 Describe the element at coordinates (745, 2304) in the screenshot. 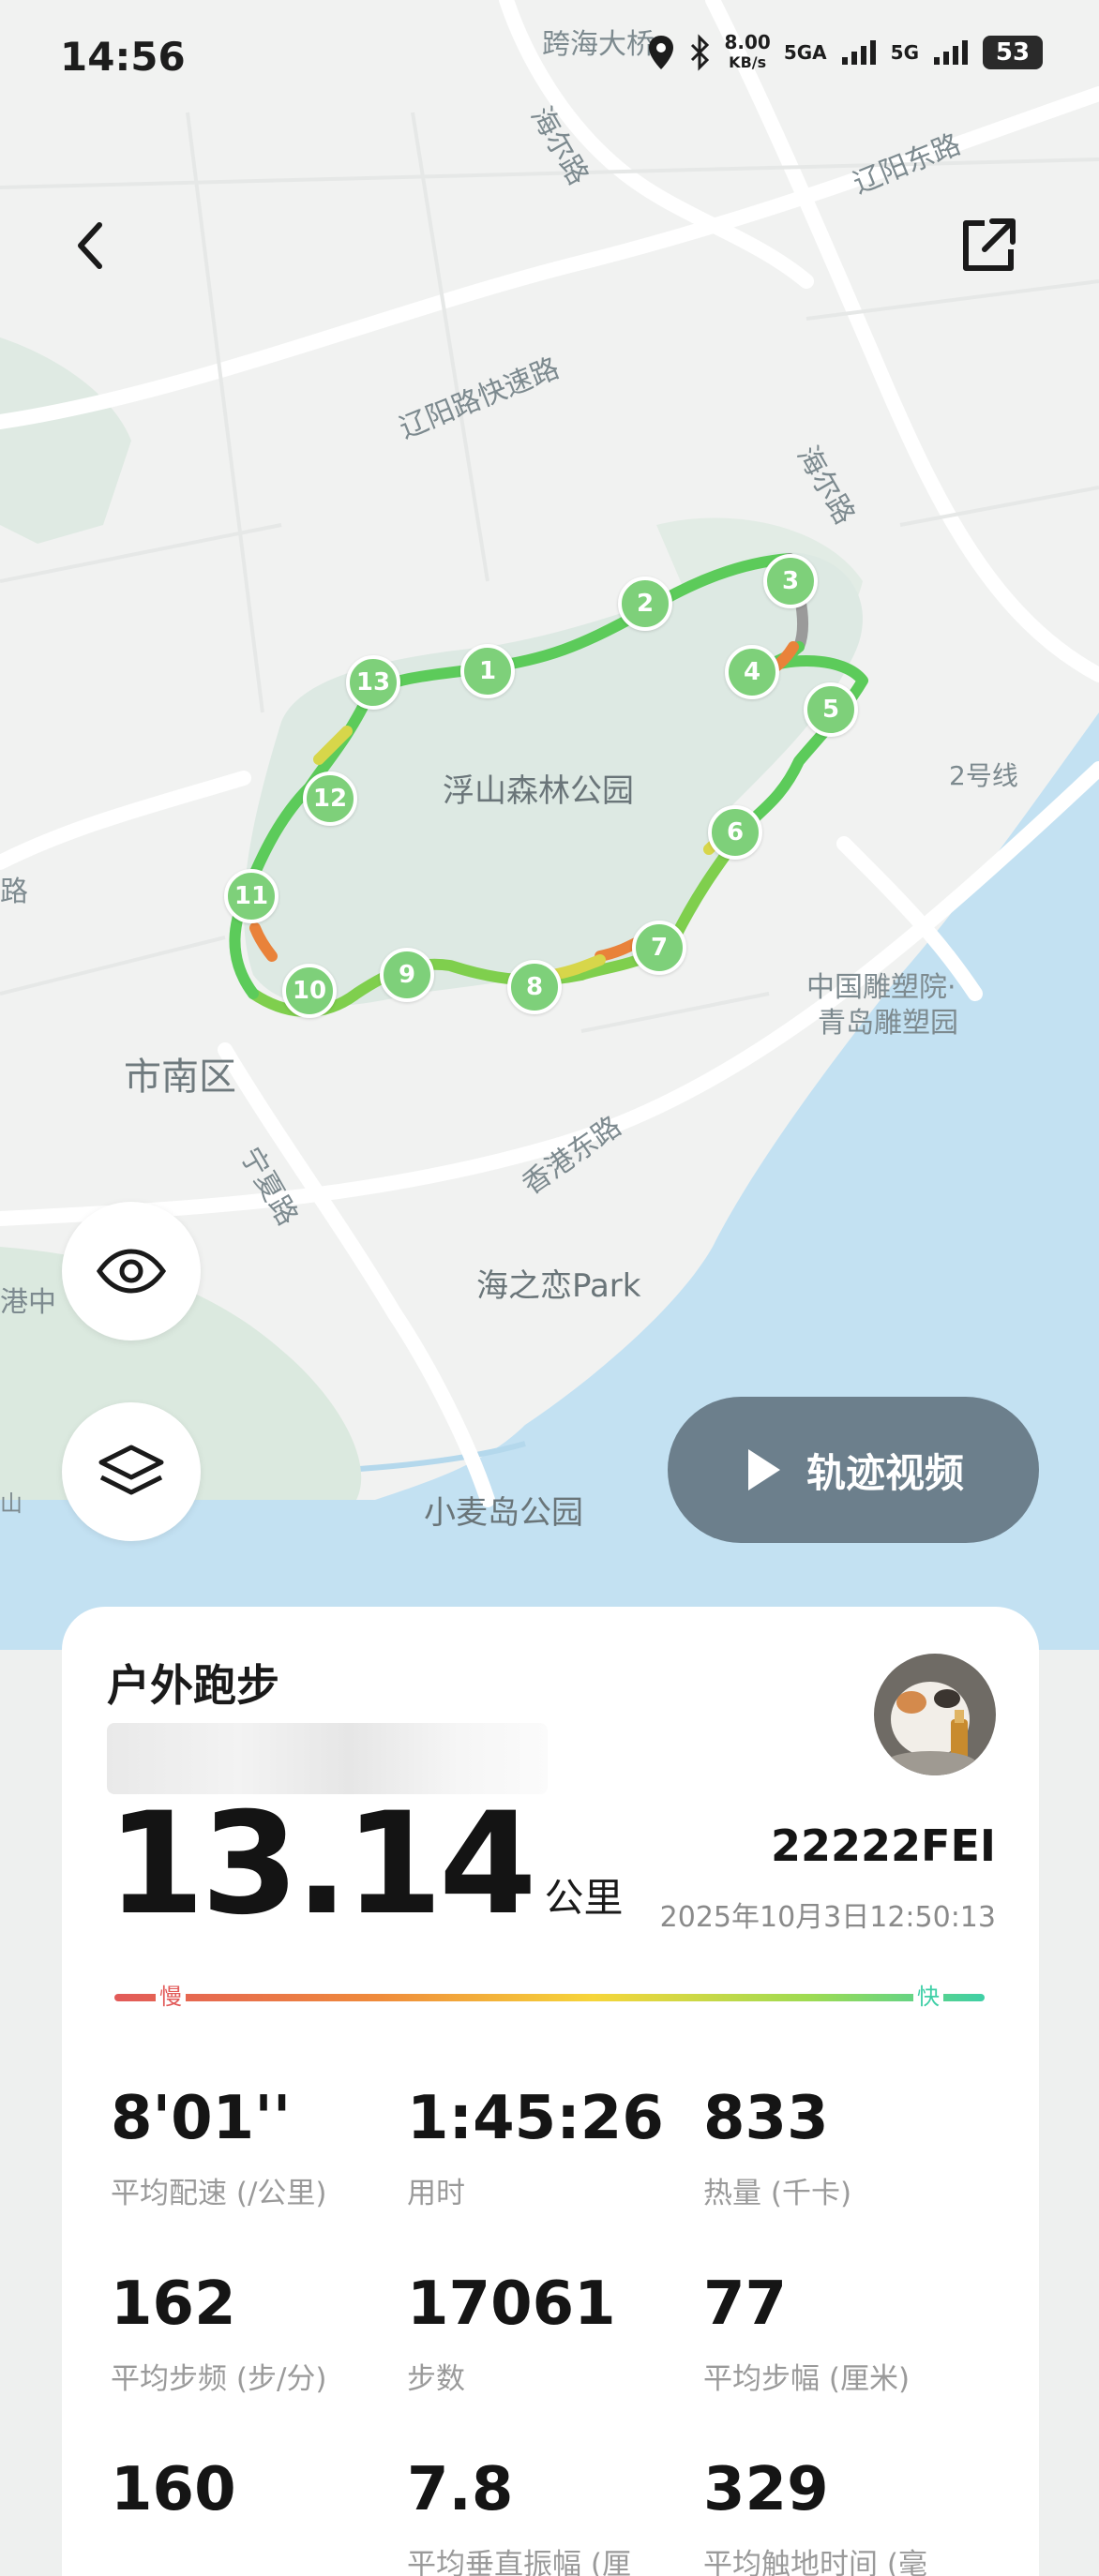

I see `stat-value: 77` at that location.